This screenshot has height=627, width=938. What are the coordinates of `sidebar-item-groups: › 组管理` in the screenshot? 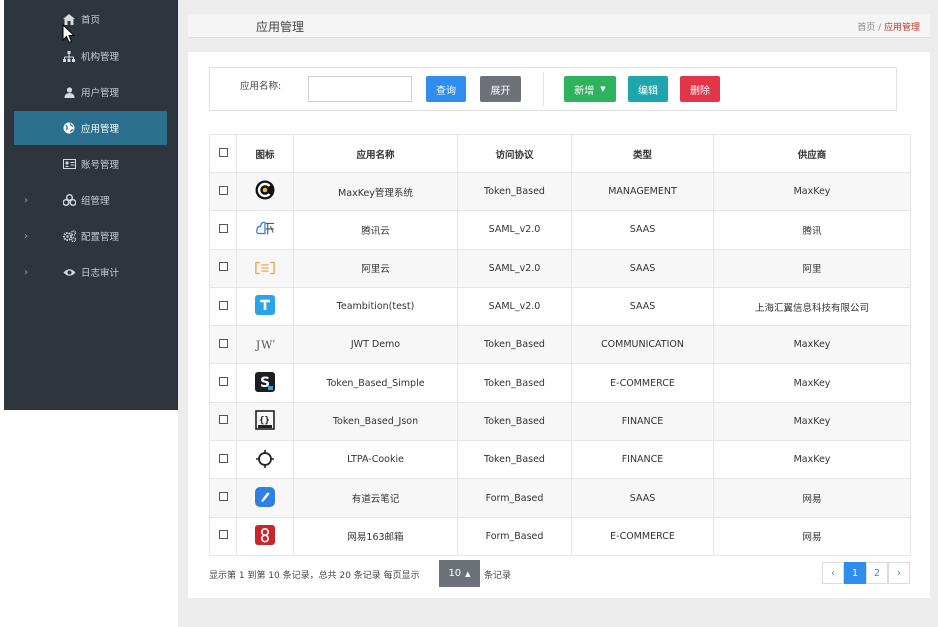 It's located at (91, 200).